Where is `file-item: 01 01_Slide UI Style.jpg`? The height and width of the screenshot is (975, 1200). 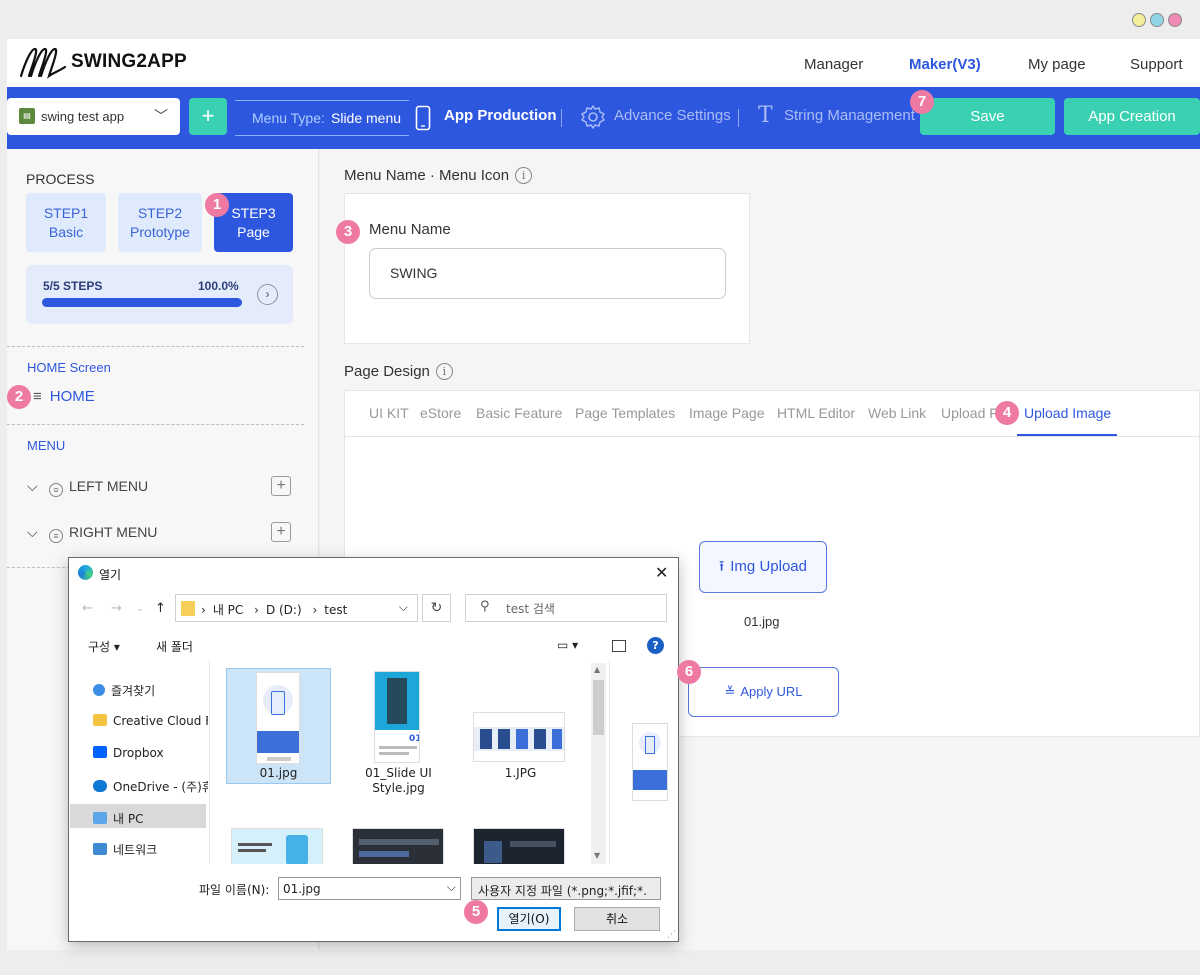 file-item: 01 01_Slide UI Style.jpg is located at coordinates (398, 733).